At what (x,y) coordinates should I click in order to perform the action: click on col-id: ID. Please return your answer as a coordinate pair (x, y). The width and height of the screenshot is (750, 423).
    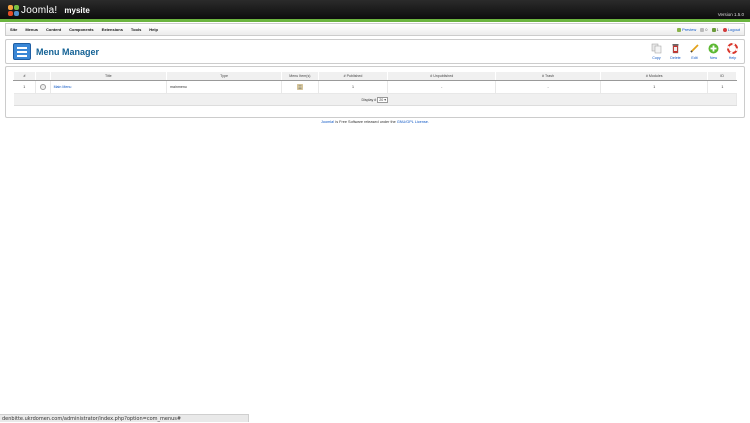
    Looking at the image, I should click on (722, 76).